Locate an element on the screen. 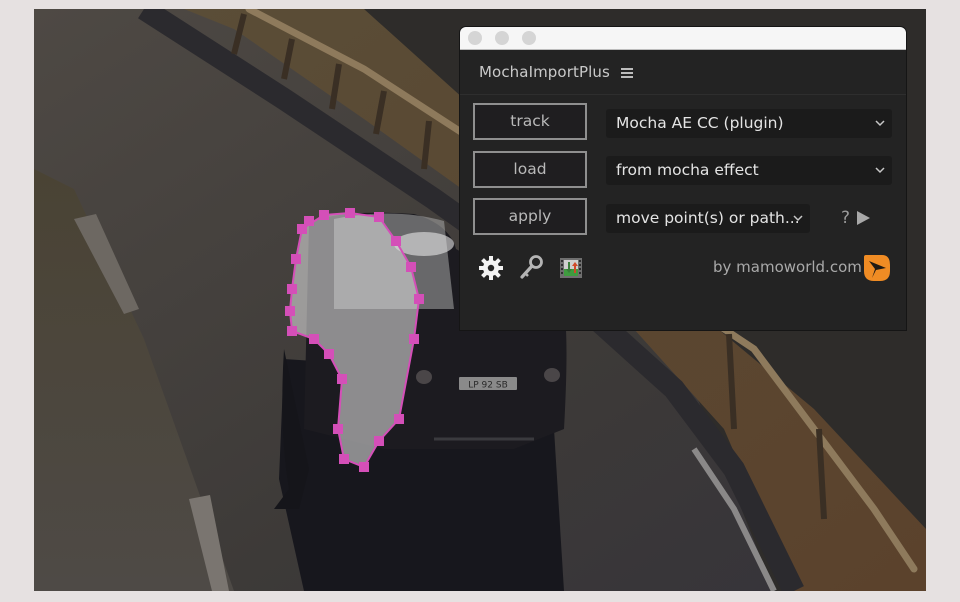  key-icon is located at coordinates (531, 268).